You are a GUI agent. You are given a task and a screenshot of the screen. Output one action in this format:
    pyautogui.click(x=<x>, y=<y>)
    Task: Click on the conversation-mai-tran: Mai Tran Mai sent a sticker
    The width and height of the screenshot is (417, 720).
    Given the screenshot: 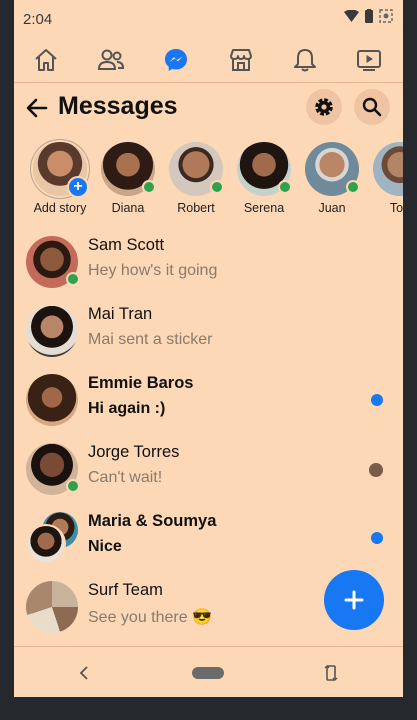 What is the action you would take?
    pyautogui.click(x=208, y=331)
    